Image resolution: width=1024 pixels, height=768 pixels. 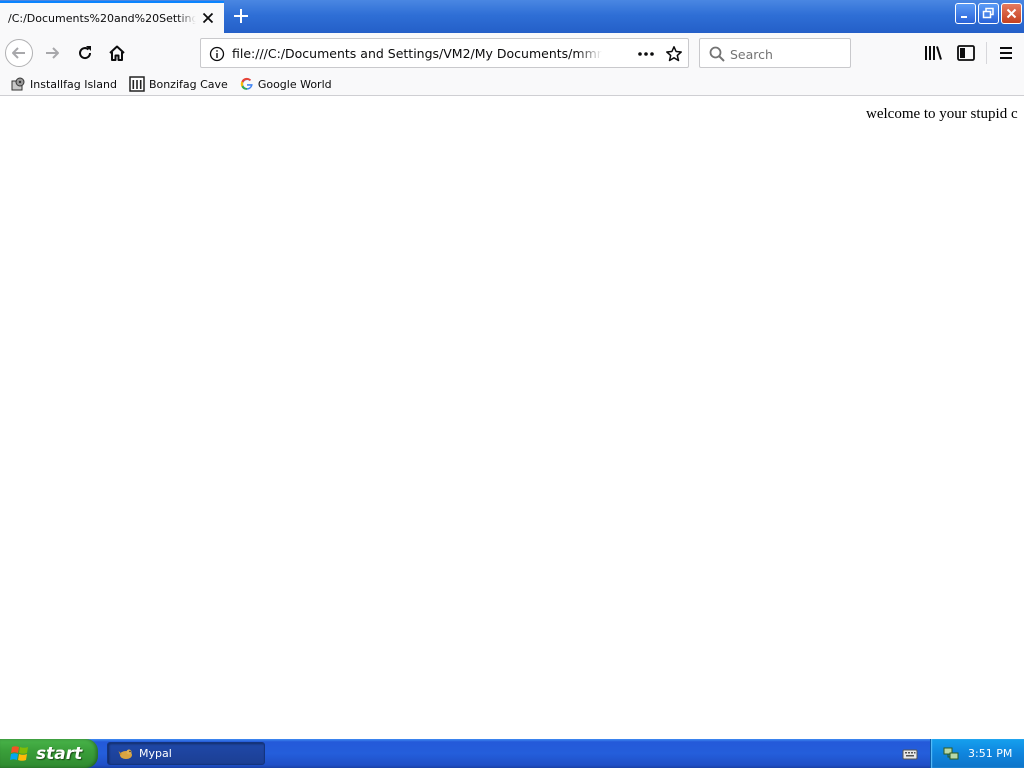 What do you see at coordinates (988, 13) in the screenshot?
I see `restore-window-button` at bounding box center [988, 13].